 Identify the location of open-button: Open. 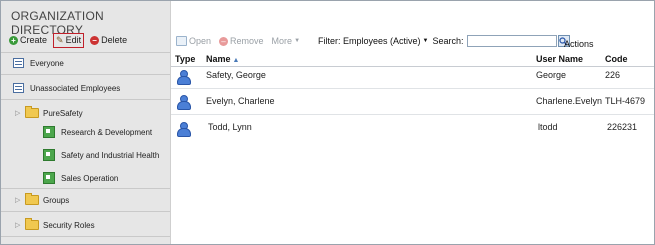
(193, 41).